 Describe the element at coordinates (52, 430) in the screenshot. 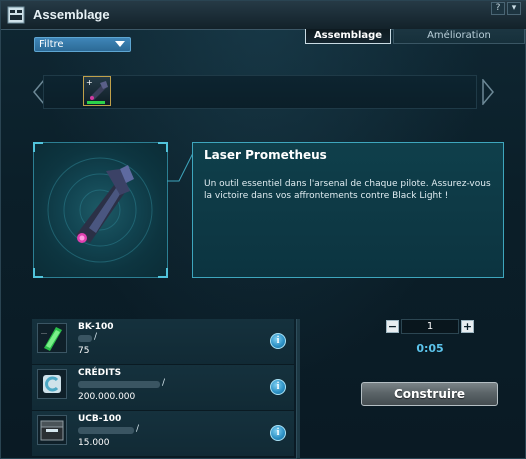

I see `ucb100-ammo-box-icon` at that location.